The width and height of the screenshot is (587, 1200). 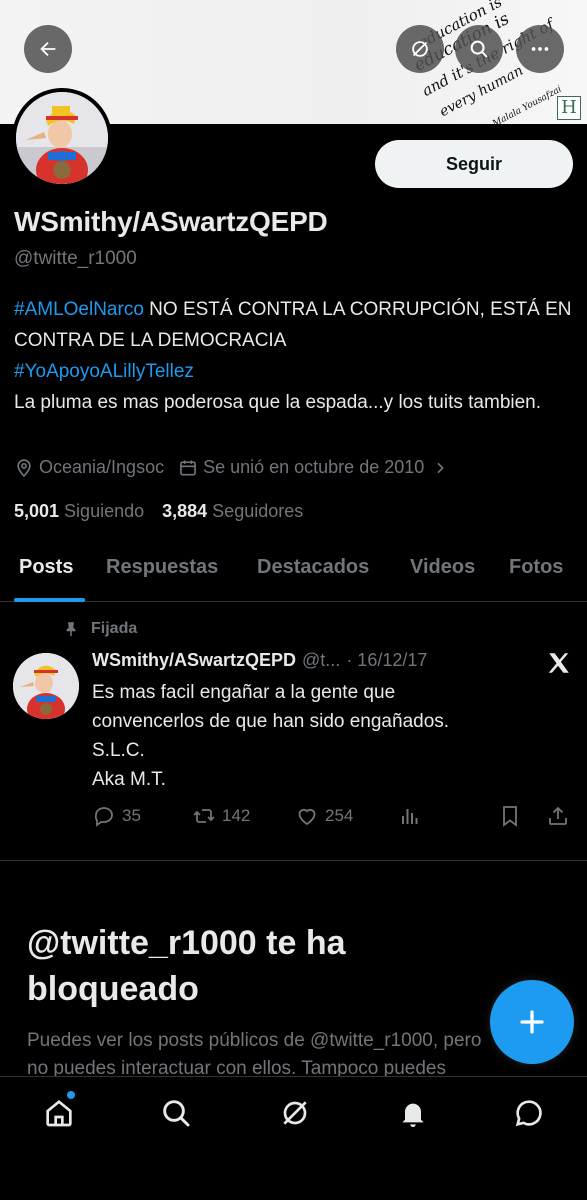 I want to click on home-icon, so click(x=59, y=1113).